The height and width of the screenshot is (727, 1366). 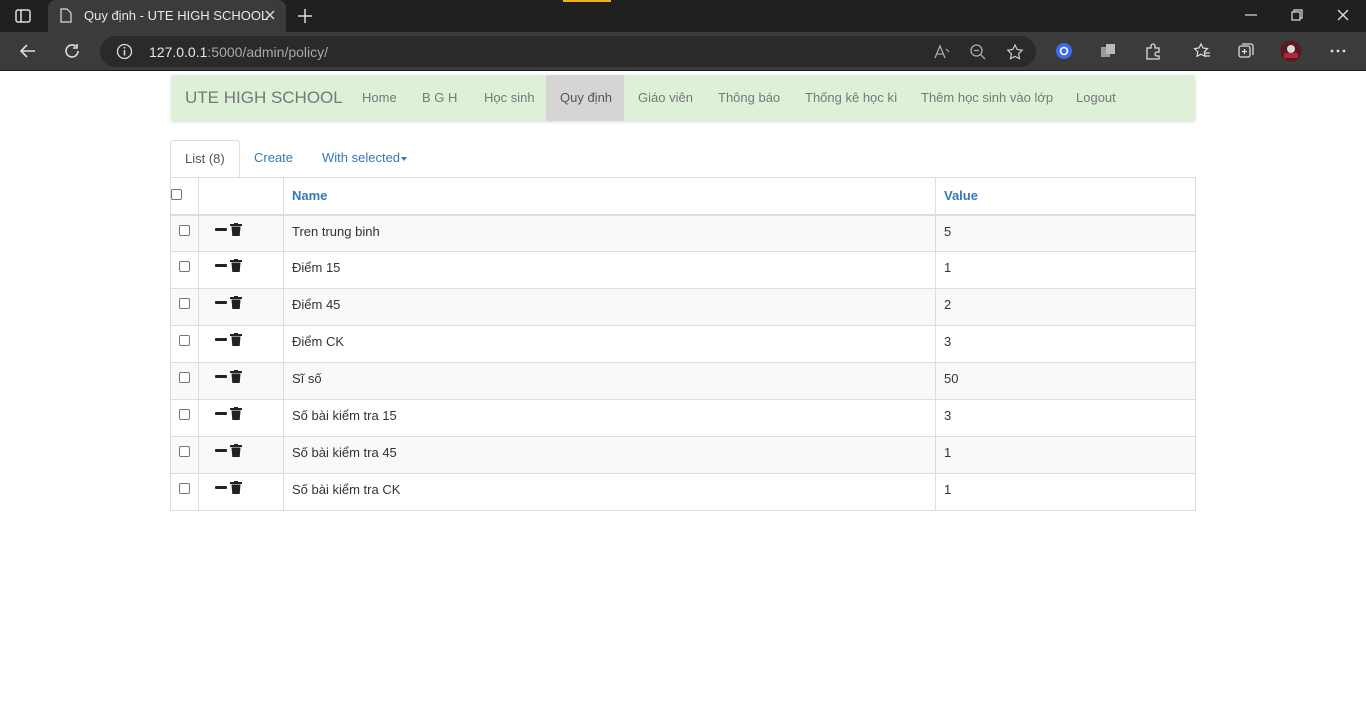 I want to click on nav-thong-bao: Thông báo, so click(x=749, y=98).